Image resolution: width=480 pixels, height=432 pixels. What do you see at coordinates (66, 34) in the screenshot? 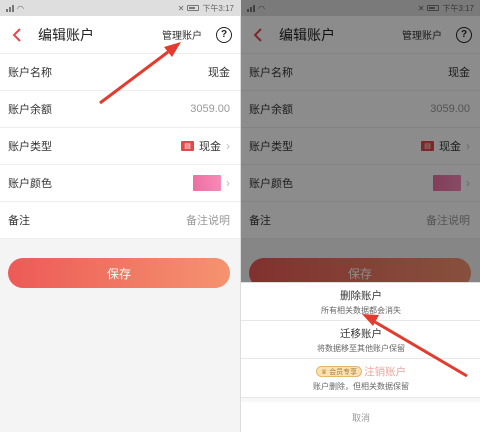
I see `page-title: 编辑账户` at bounding box center [66, 34].